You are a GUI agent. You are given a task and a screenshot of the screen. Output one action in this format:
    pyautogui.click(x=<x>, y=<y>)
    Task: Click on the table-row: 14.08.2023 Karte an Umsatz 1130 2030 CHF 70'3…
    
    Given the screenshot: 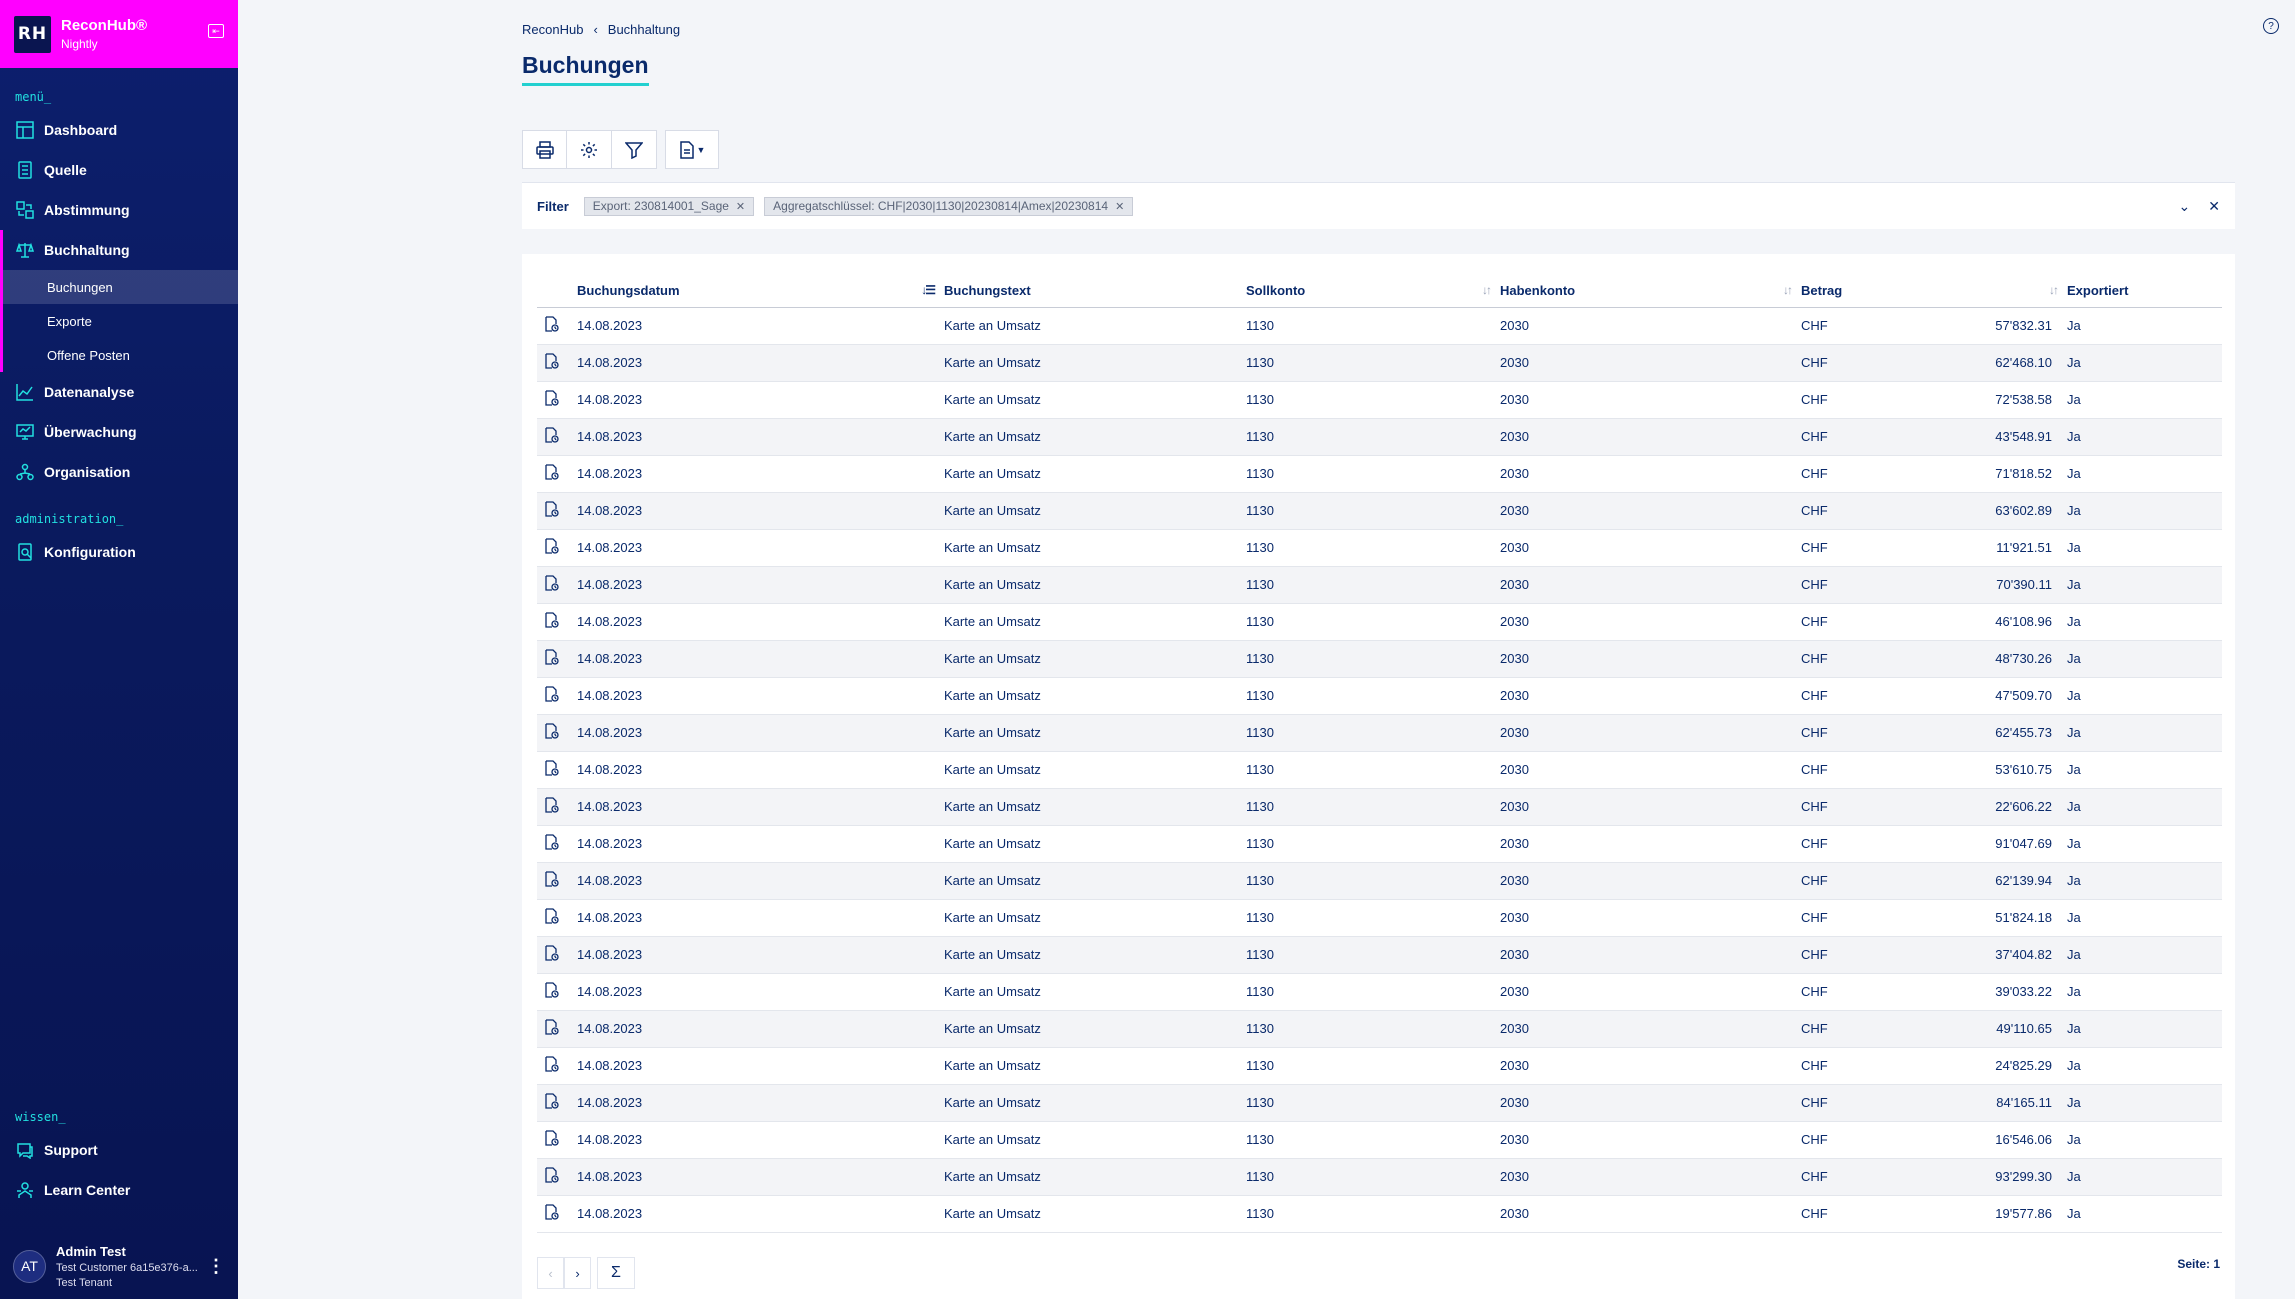 What is the action you would take?
    pyautogui.click(x=1379, y=585)
    